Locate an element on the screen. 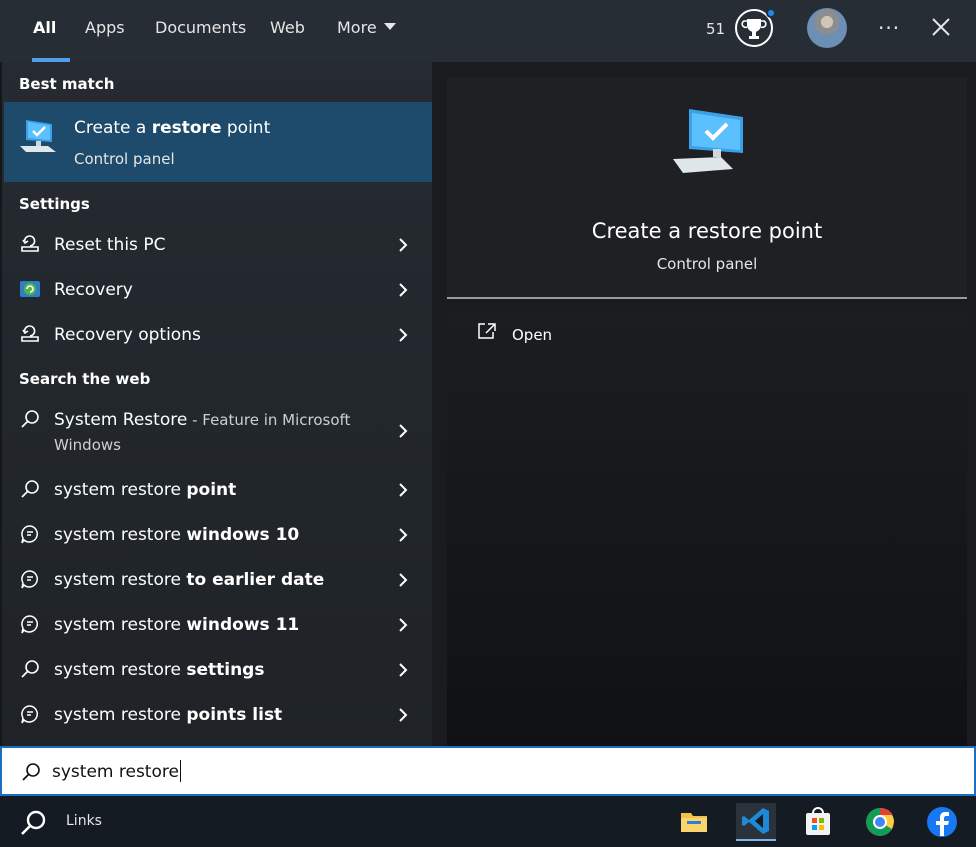 The height and width of the screenshot is (847, 976). vscode-icon is located at coordinates (756, 822).